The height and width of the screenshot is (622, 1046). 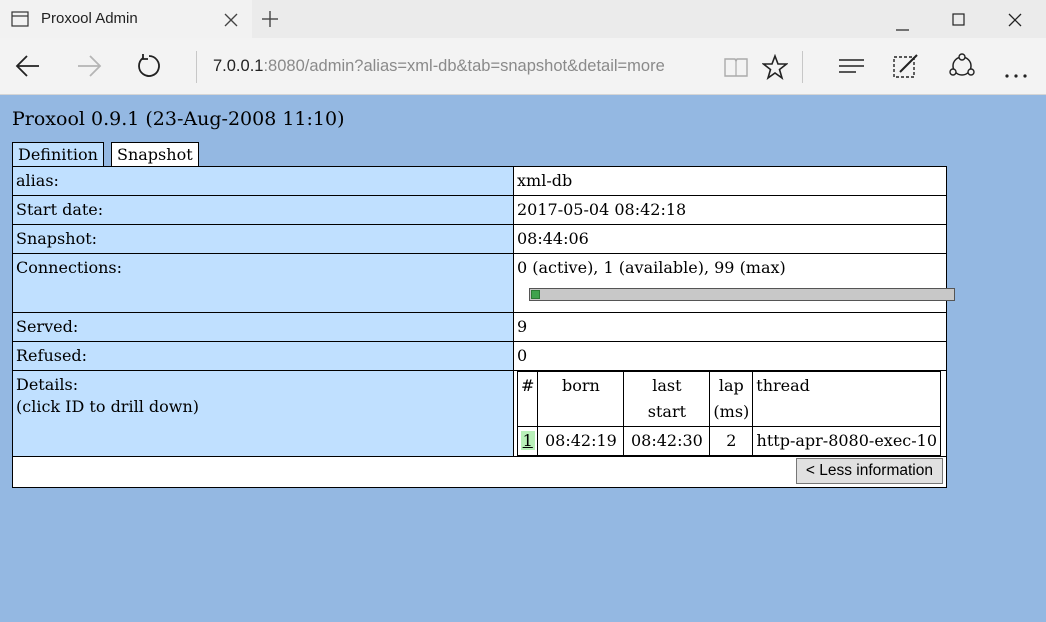 I want to click on detail-id-cell: 1, so click(x=527, y=441).